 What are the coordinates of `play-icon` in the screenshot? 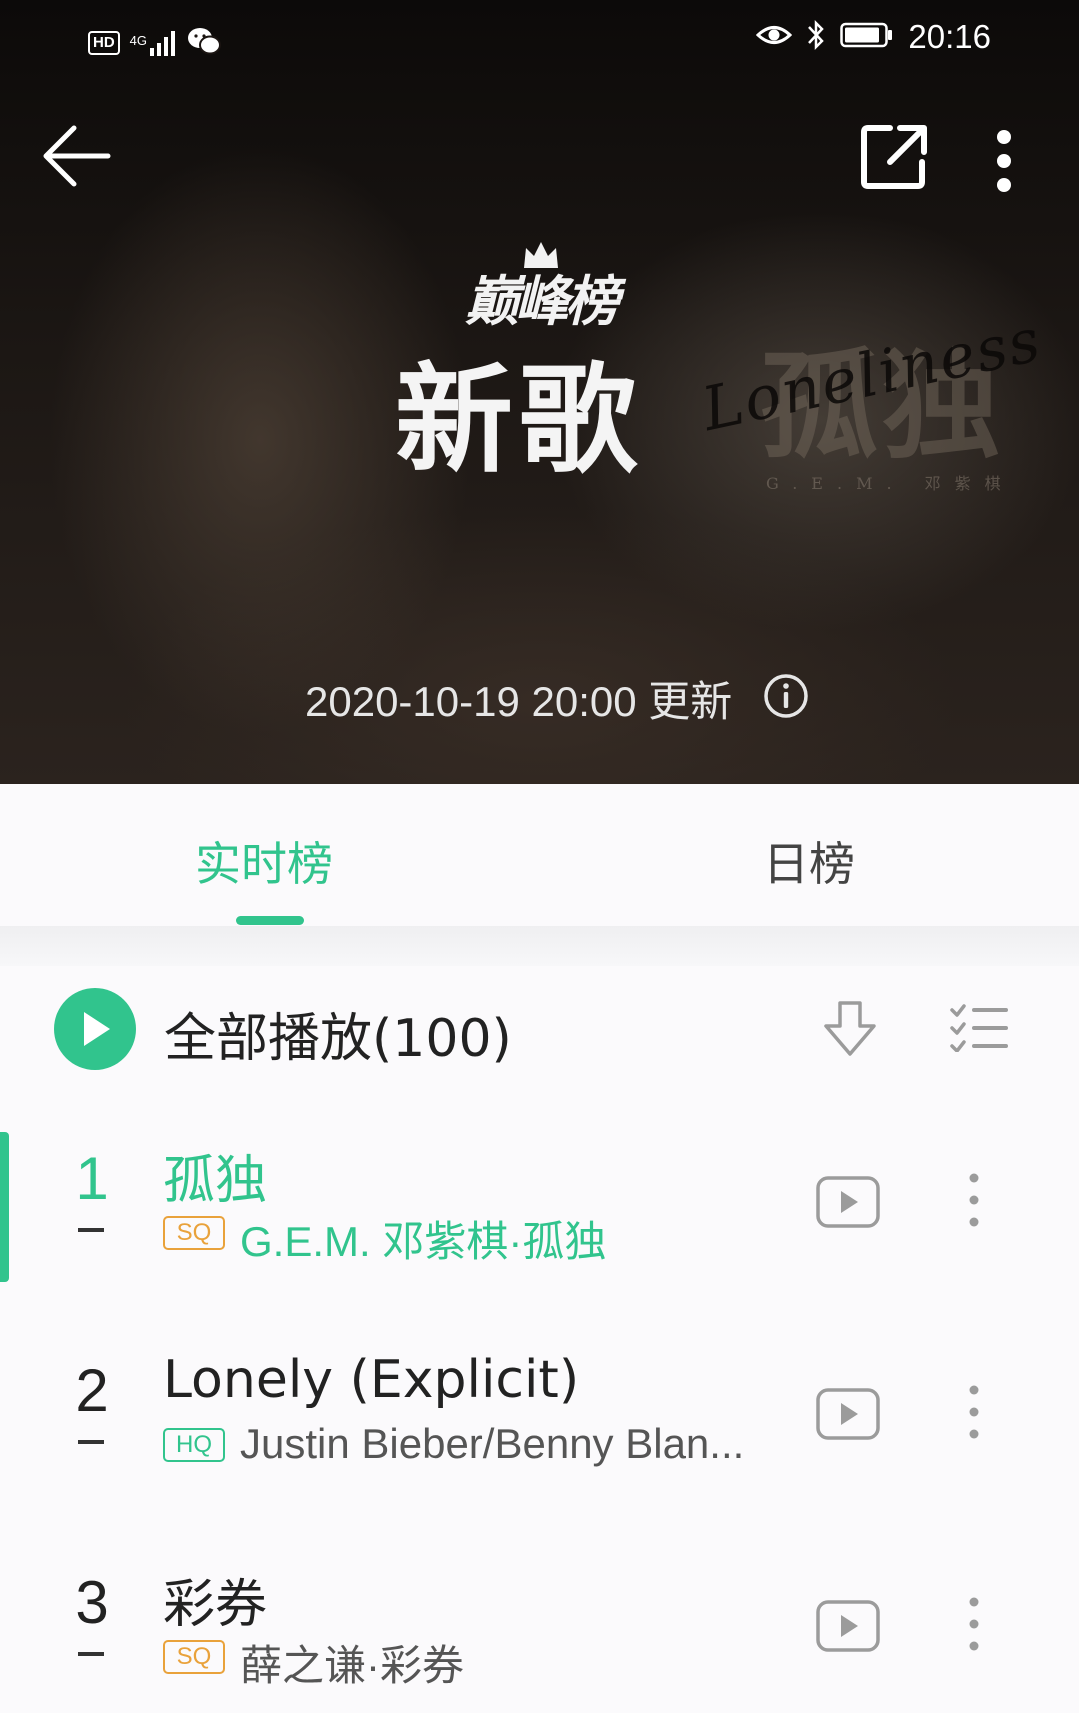 It's located at (97, 1029).